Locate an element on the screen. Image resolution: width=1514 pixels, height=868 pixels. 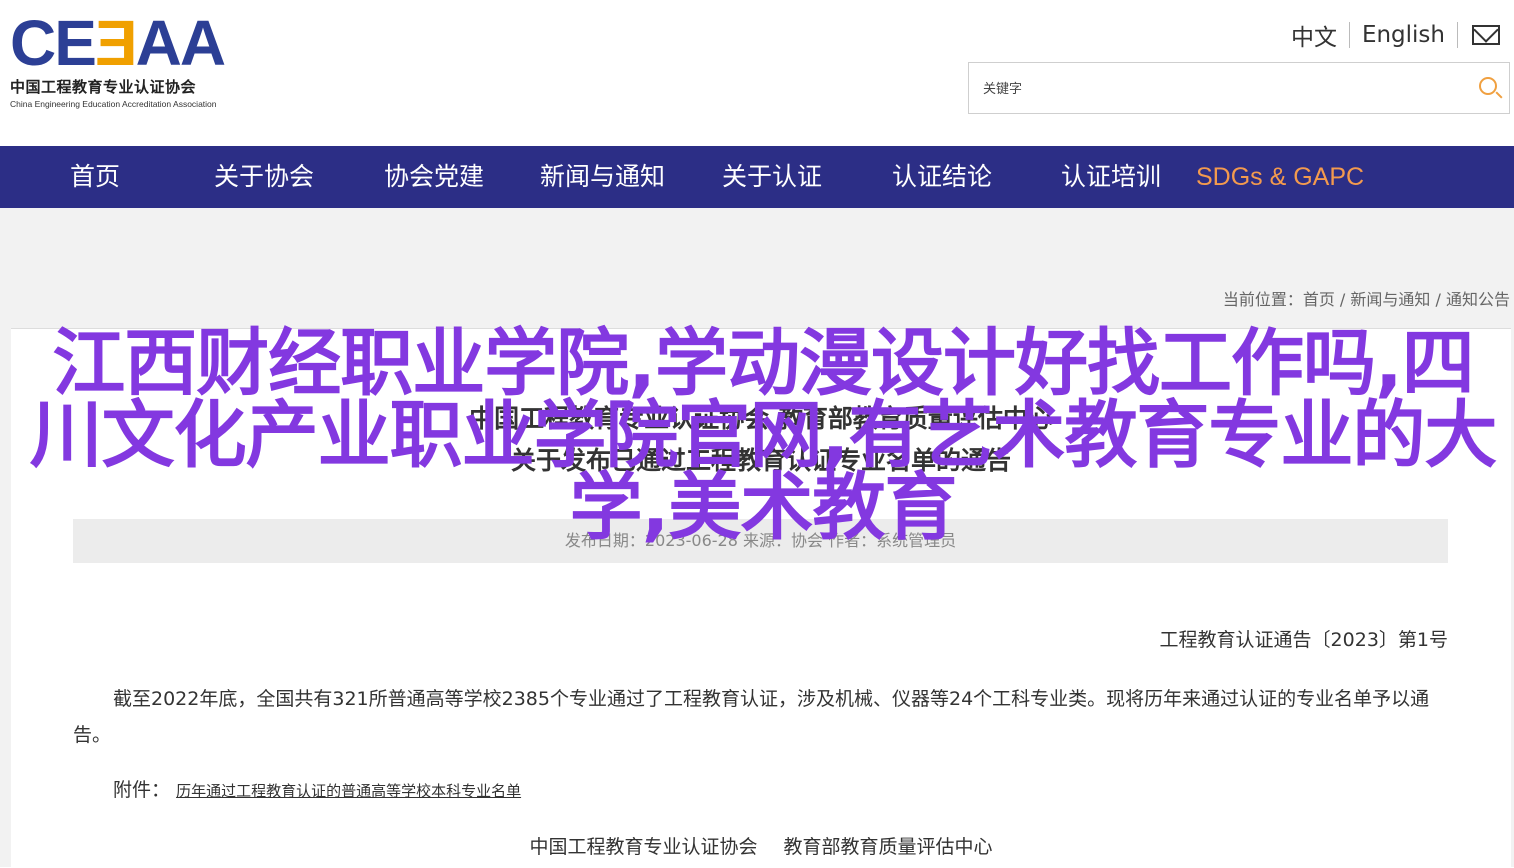
logo-mark: CE Ǝ AA is located at coordinates (118, 43).